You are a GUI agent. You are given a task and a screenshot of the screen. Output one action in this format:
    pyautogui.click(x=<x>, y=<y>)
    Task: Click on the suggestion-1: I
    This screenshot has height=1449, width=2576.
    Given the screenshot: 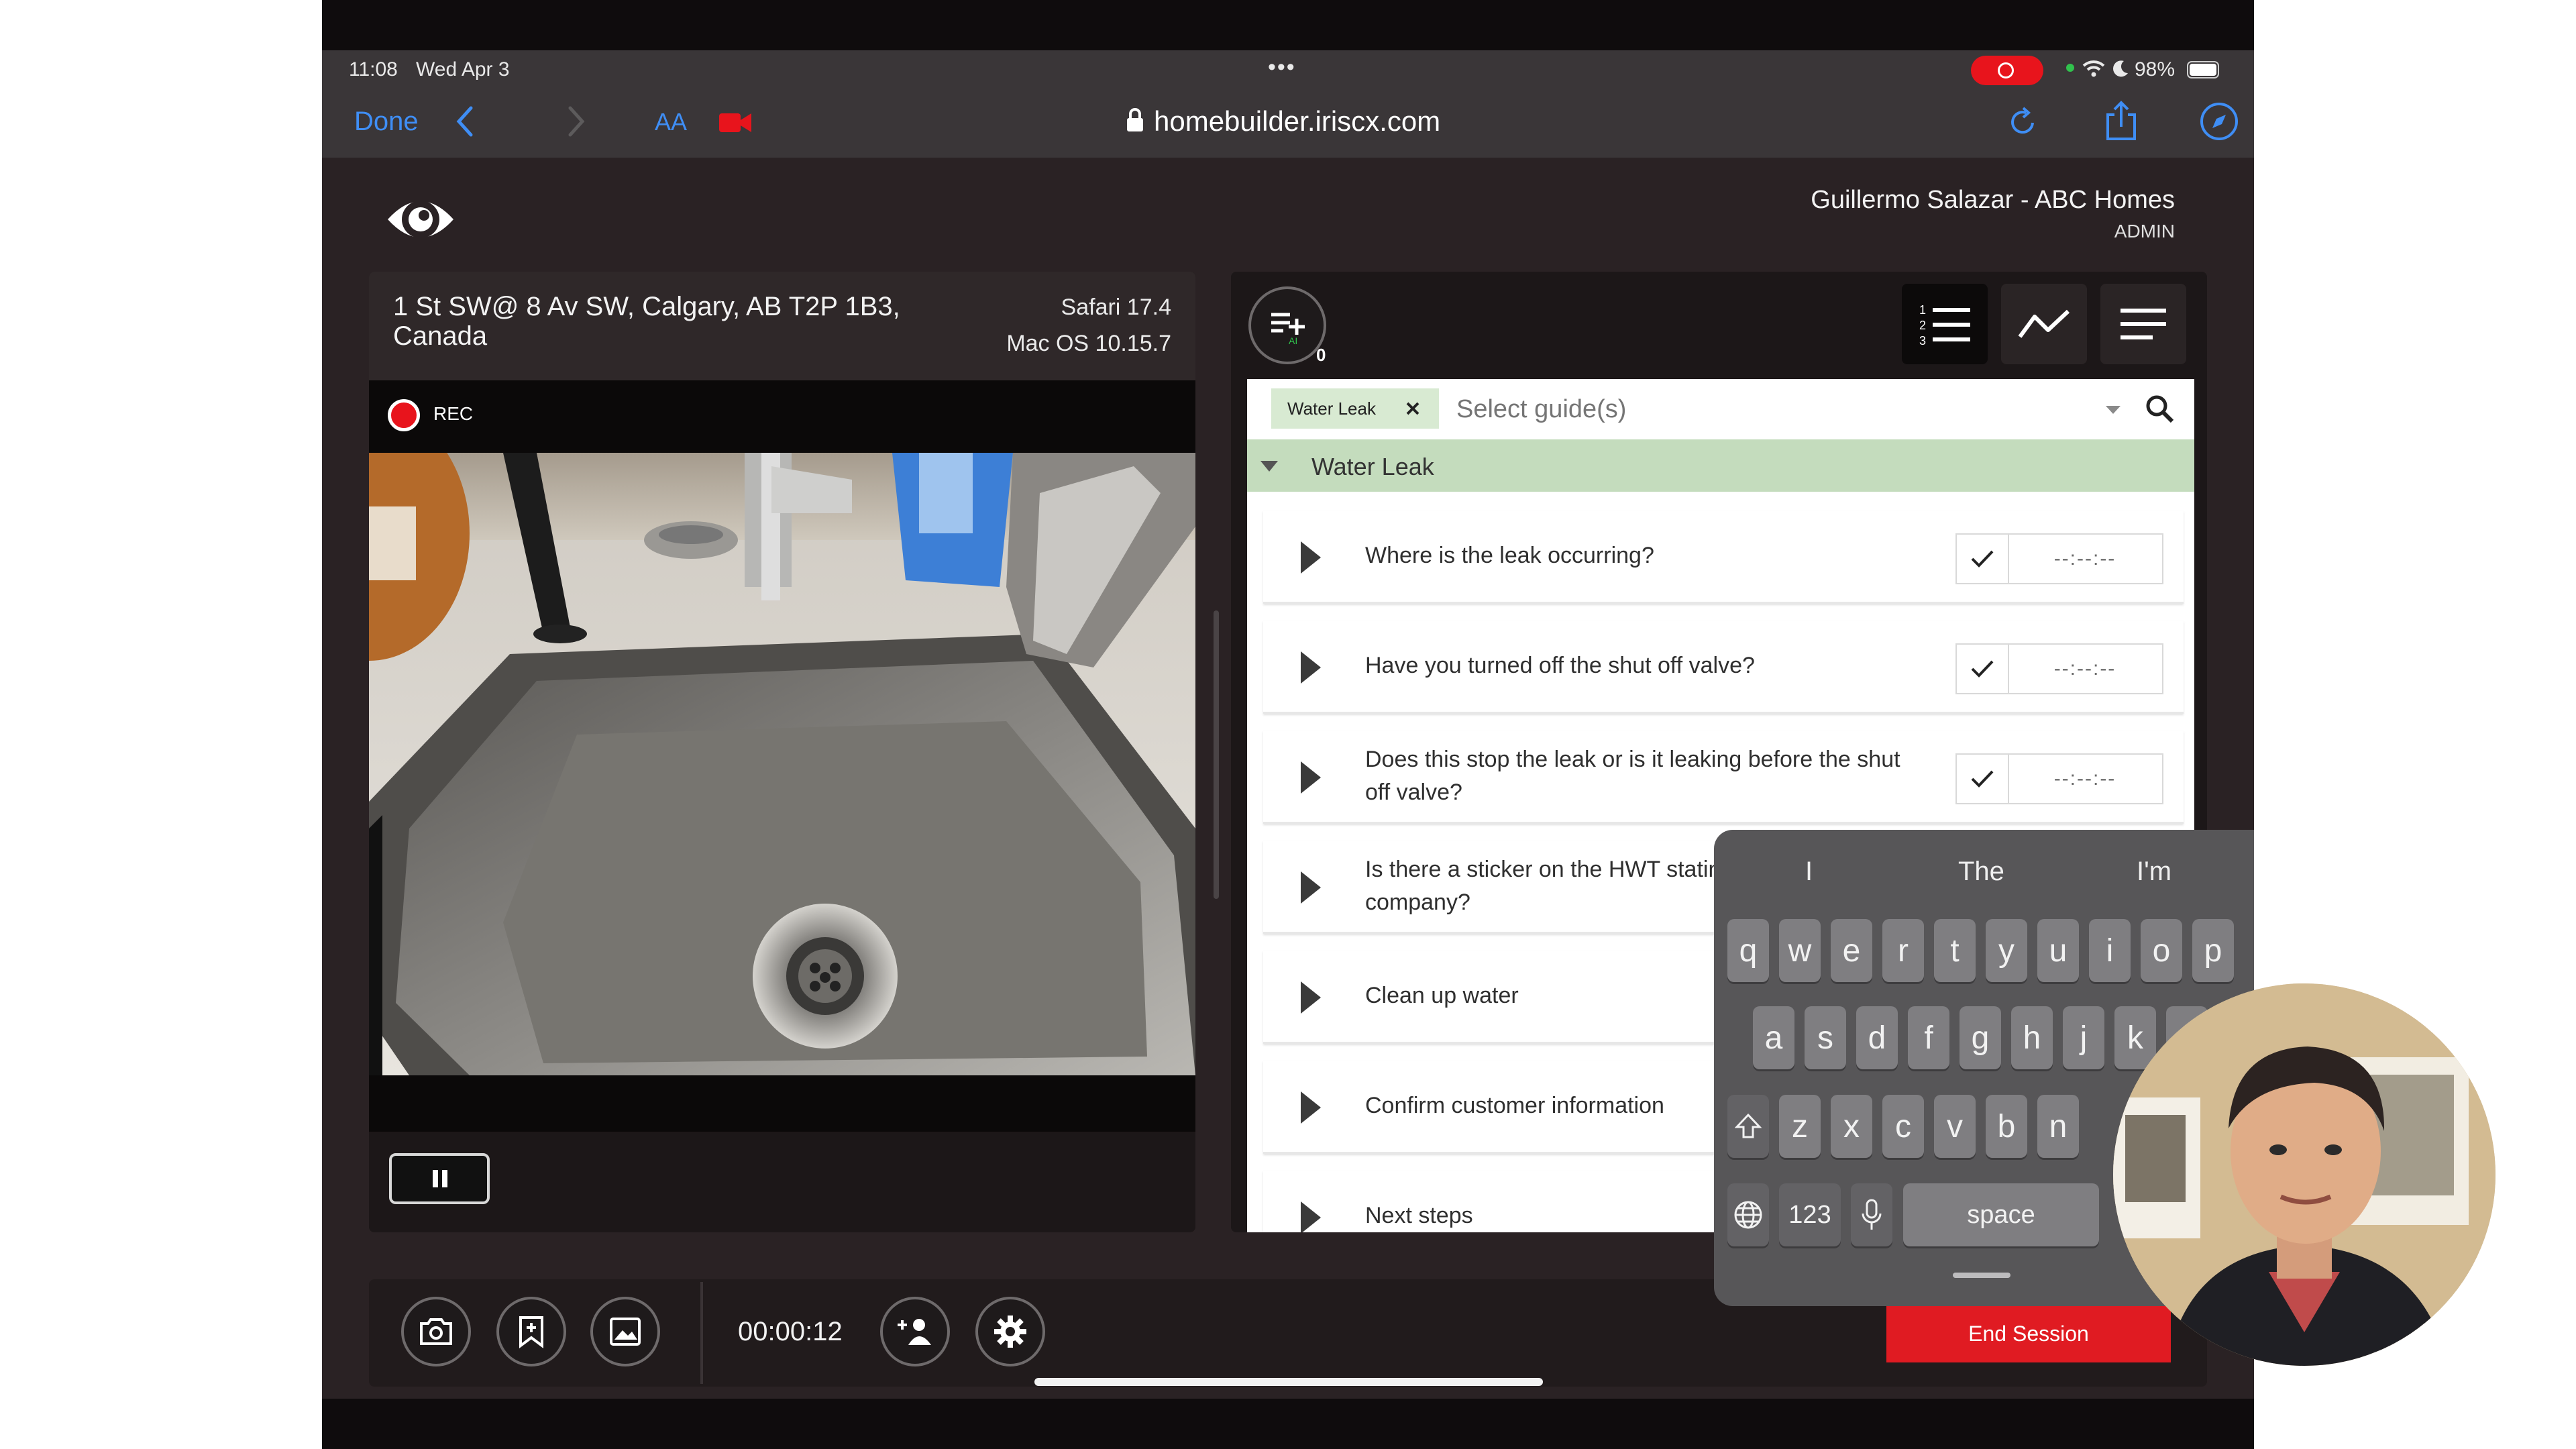 What is the action you would take?
    pyautogui.click(x=1809, y=872)
    